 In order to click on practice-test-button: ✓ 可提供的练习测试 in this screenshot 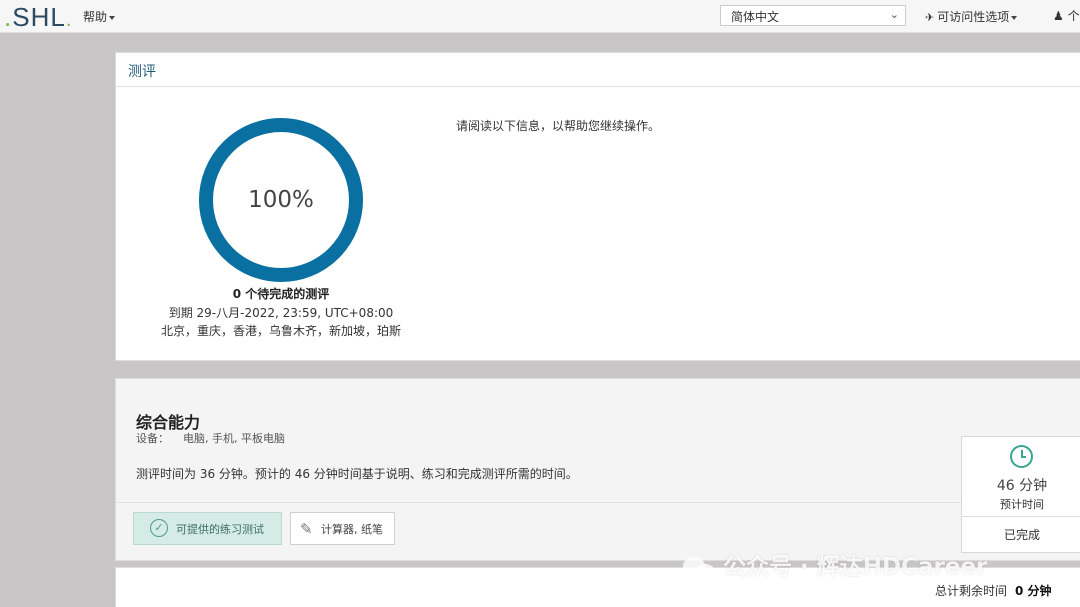, I will do `click(207, 528)`.